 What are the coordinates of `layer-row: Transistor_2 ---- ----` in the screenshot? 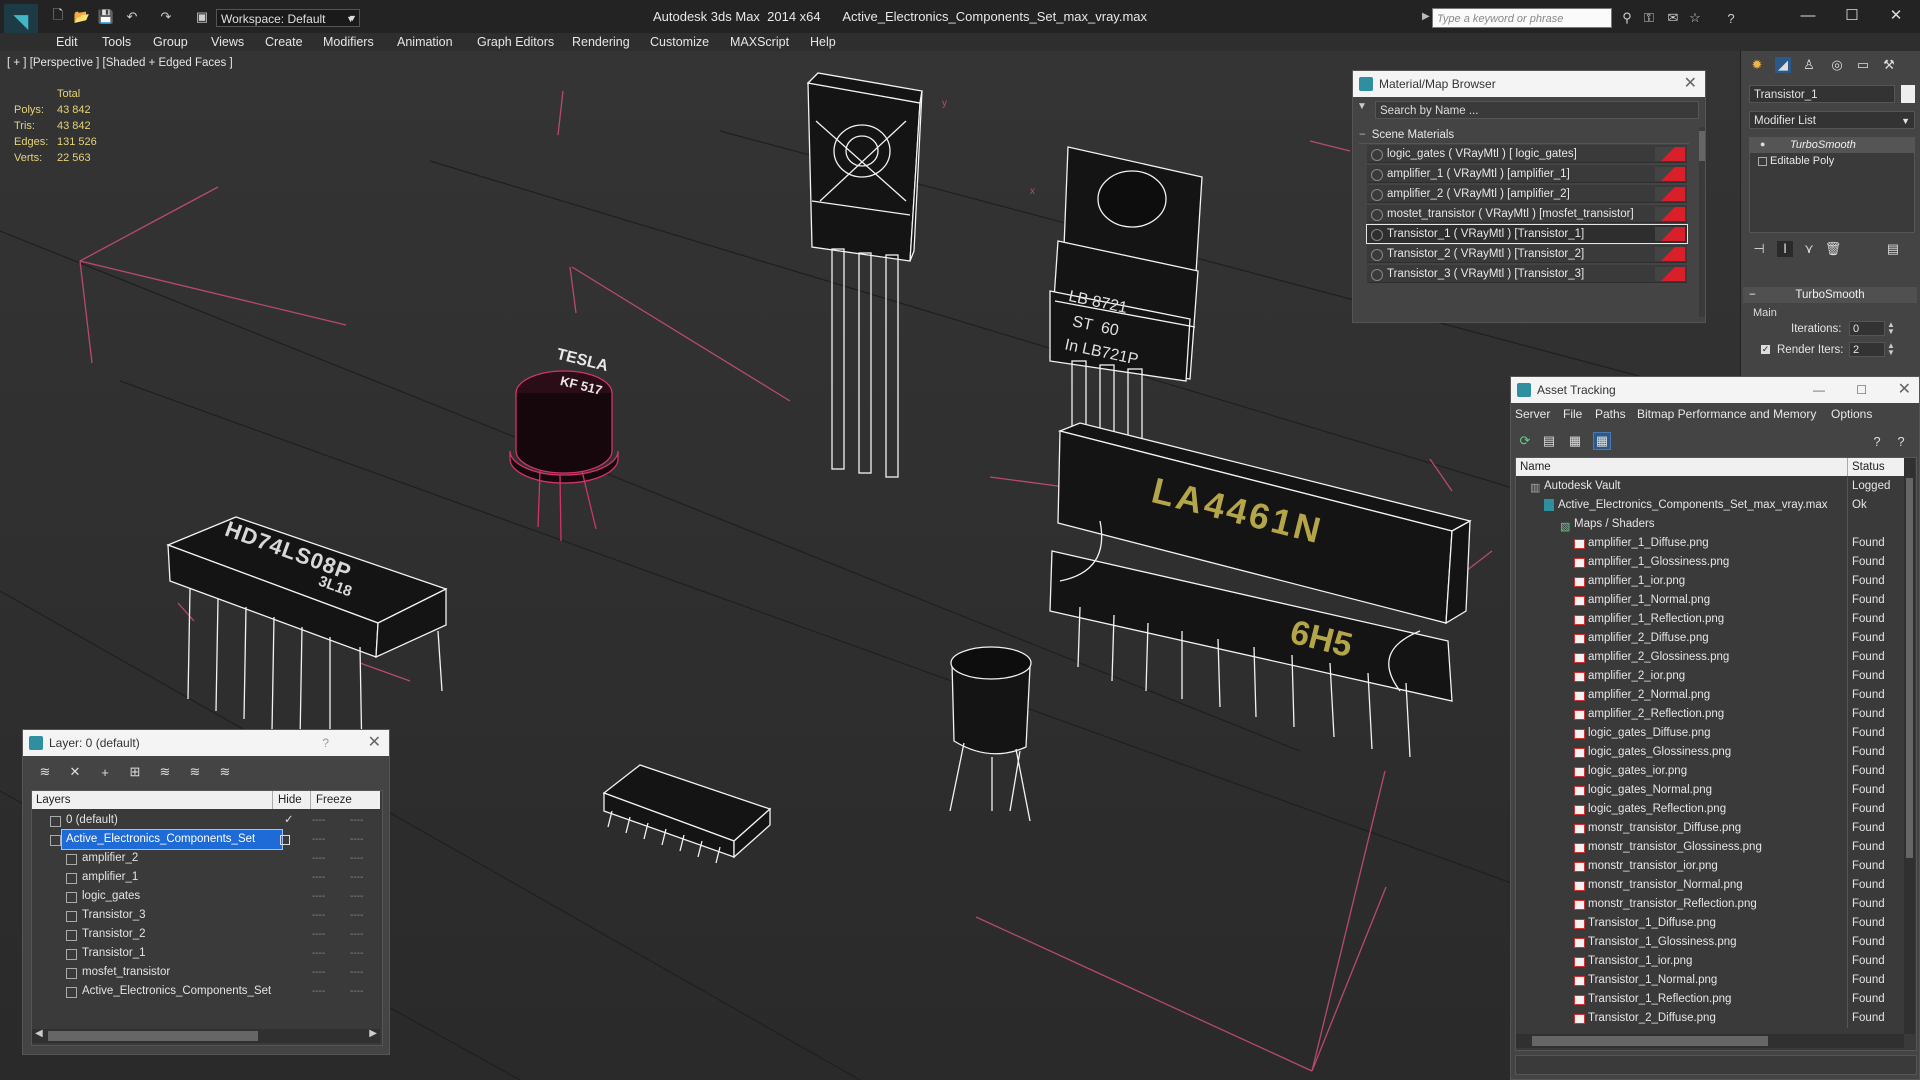 It's located at (206, 934).